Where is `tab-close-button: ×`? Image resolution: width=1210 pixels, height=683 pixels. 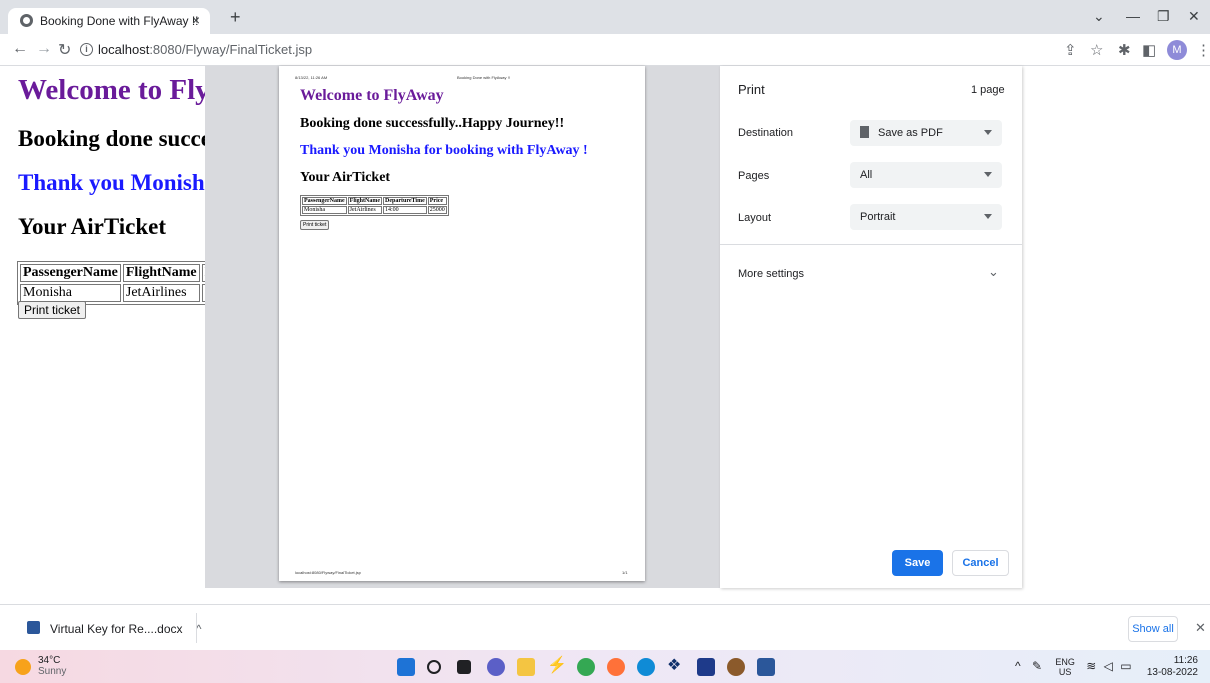
tab-close-button: × is located at coordinates (196, 20).